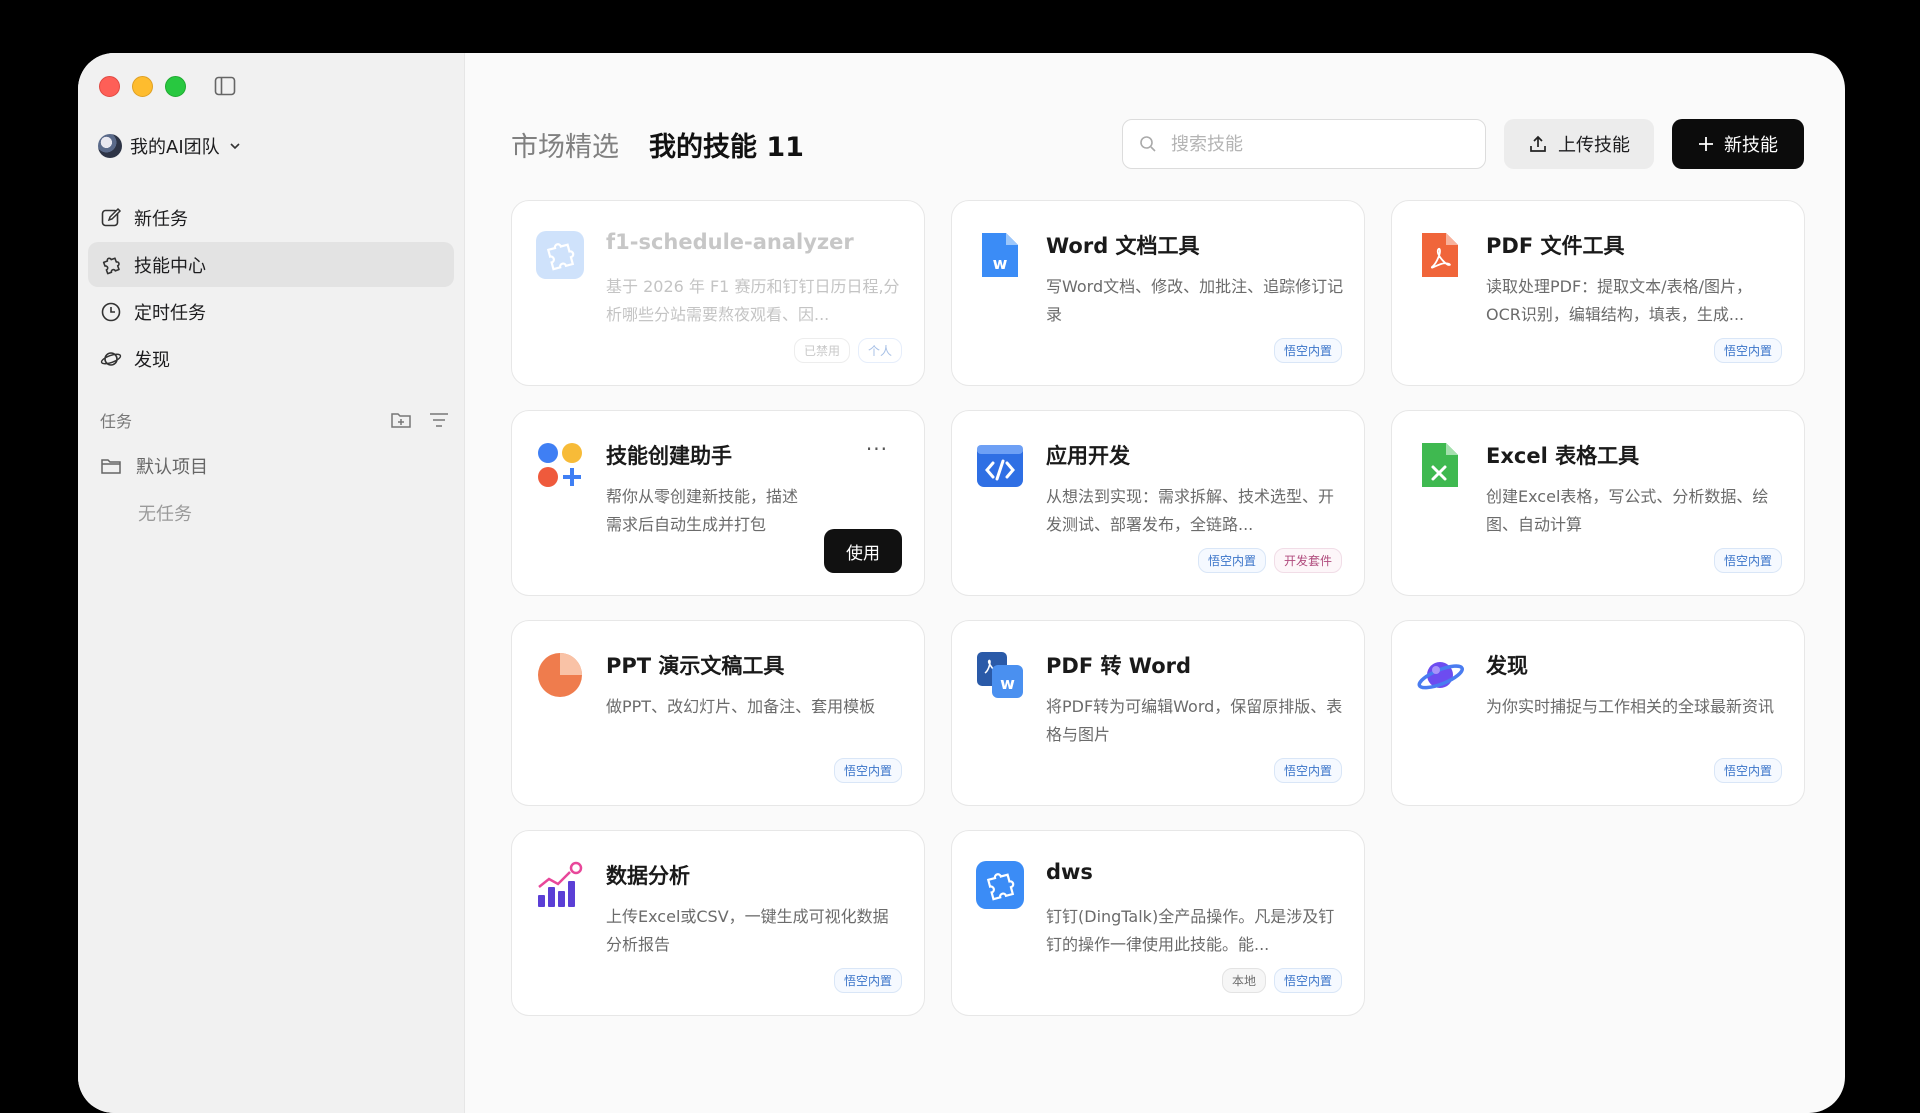  Describe the element at coordinates (1563, 456) in the screenshot. I see `skill-title: Excel 表格工具` at that location.